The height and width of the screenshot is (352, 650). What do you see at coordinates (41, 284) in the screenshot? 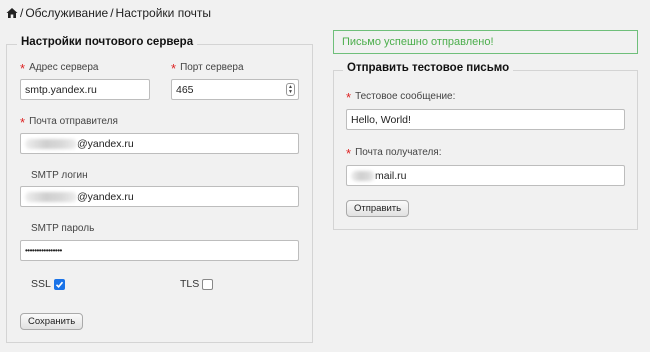
I see `ssl-label: SSL` at bounding box center [41, 284].